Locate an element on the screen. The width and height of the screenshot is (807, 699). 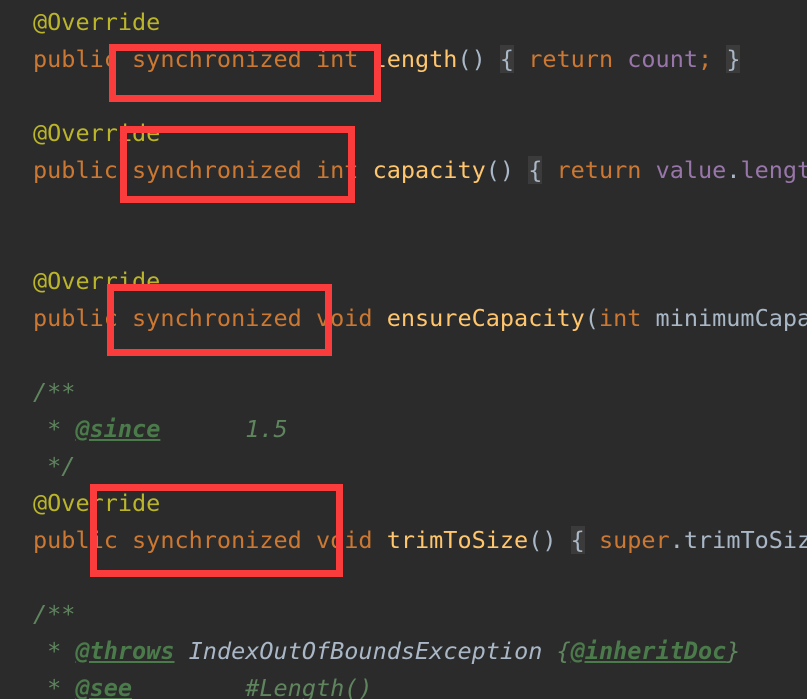
code-token: */ is located at coordinates (54, 466).